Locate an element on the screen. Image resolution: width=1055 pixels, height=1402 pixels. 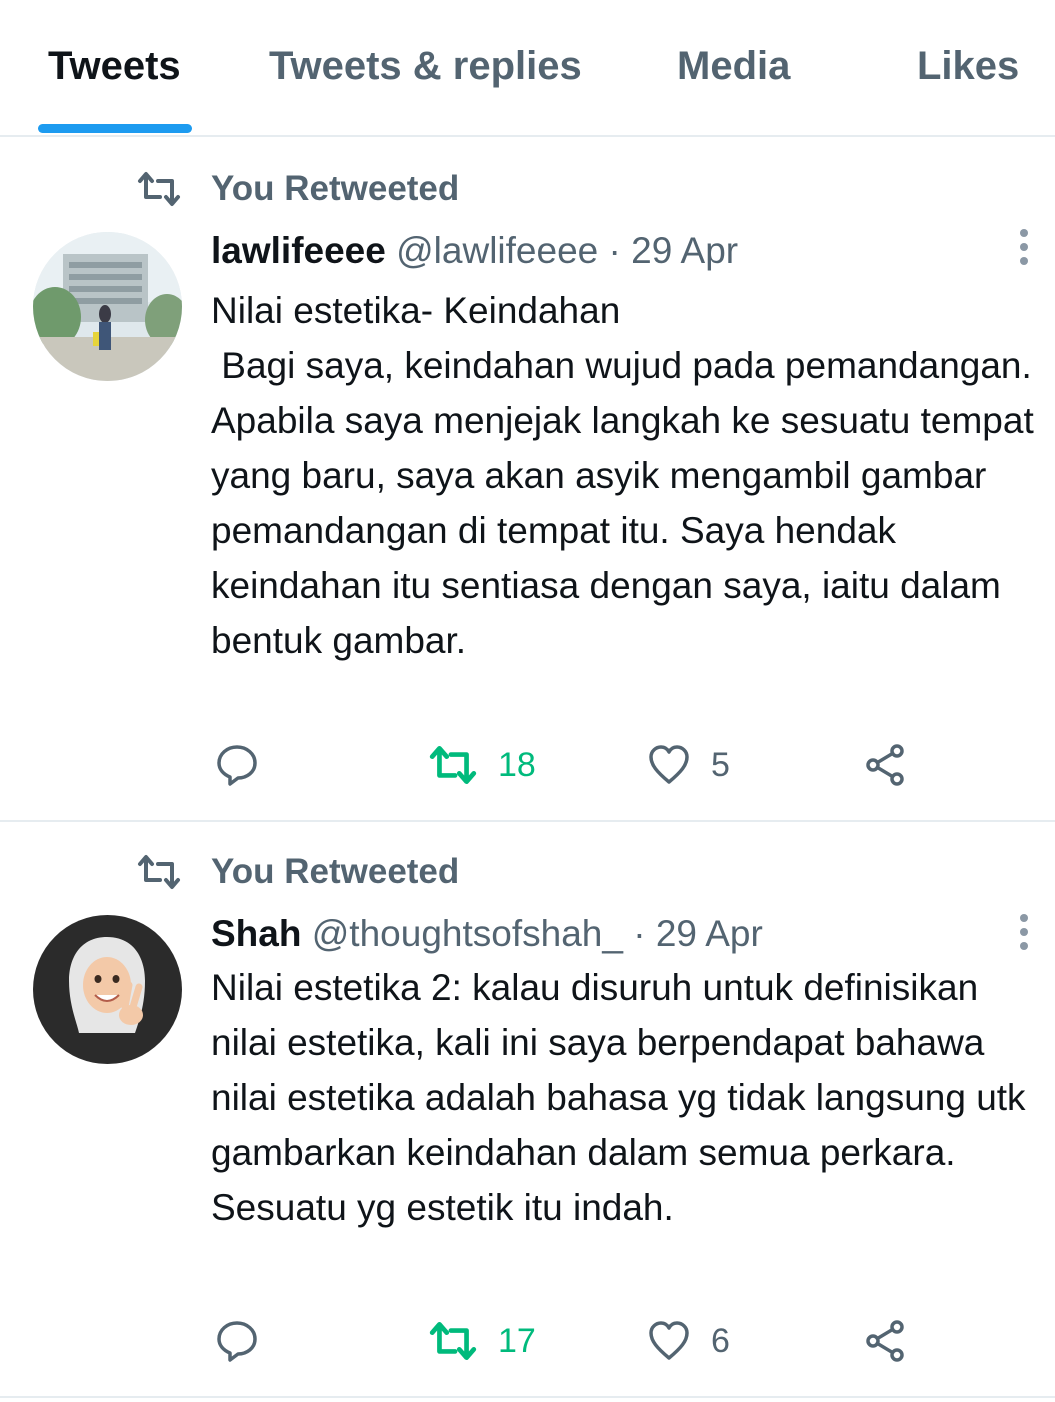
retweet-count: 18 is located at coordinates (517, 764).